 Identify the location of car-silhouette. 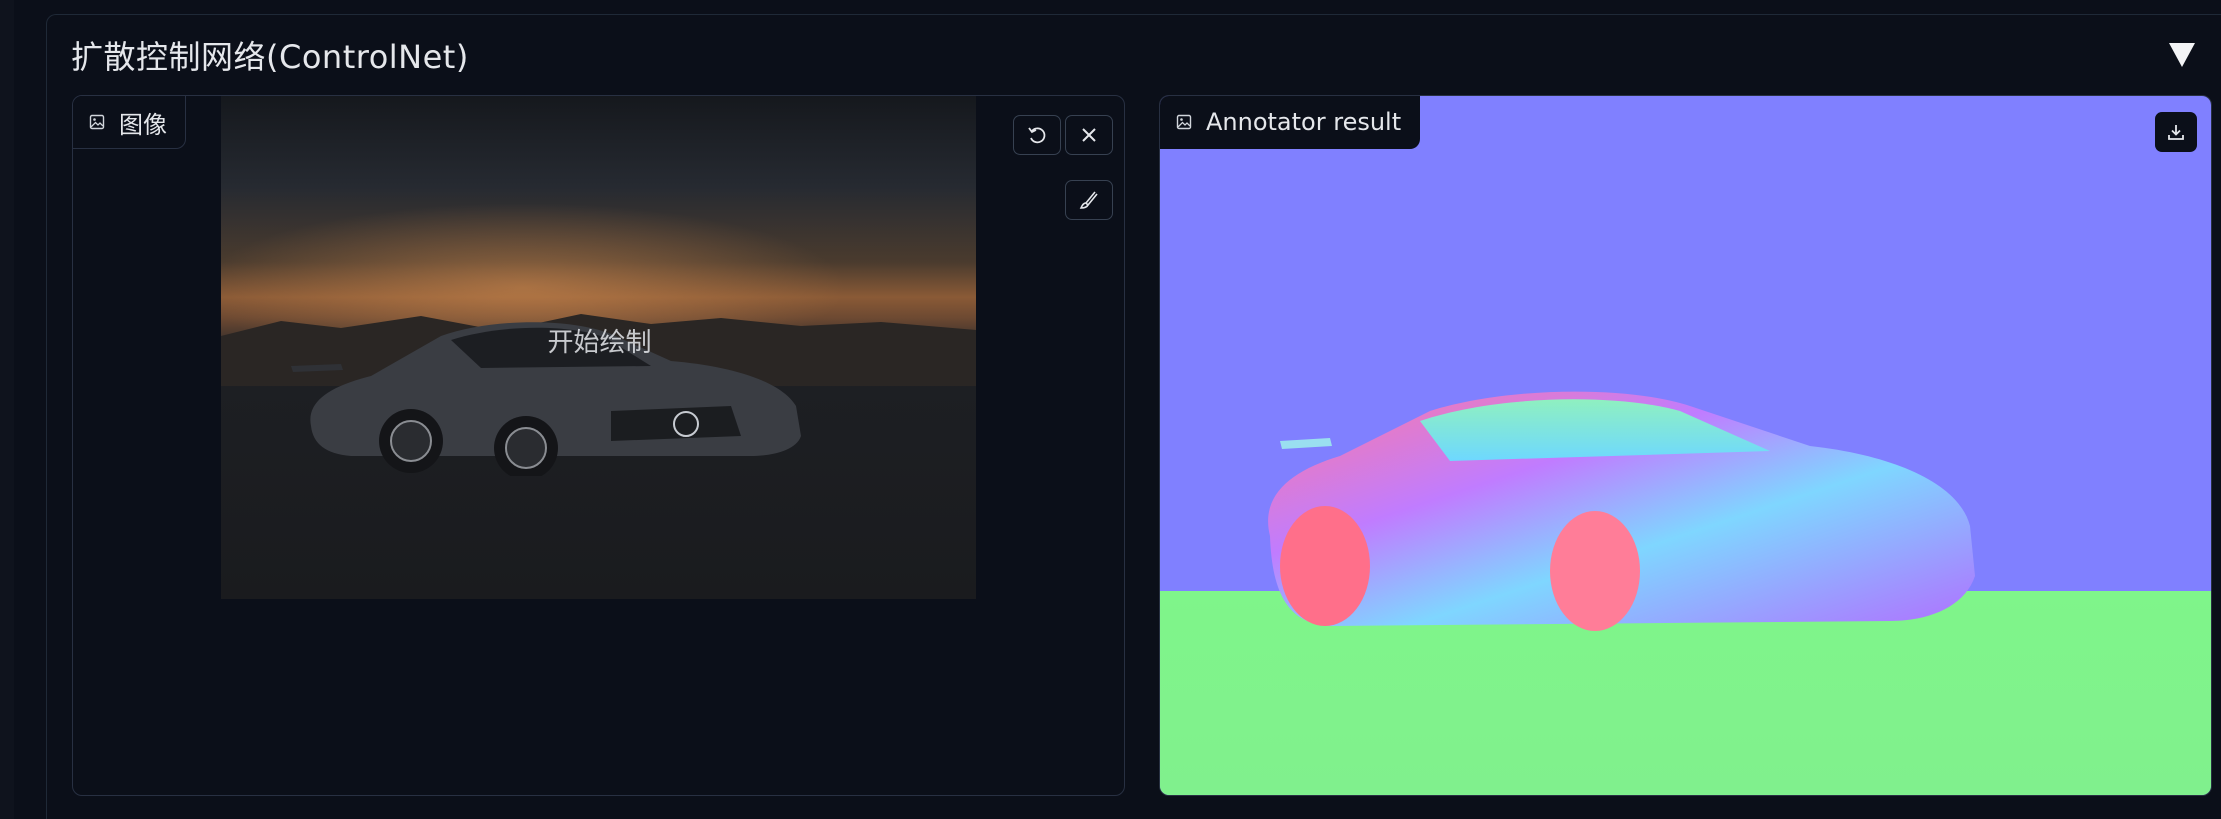
(546, 399).